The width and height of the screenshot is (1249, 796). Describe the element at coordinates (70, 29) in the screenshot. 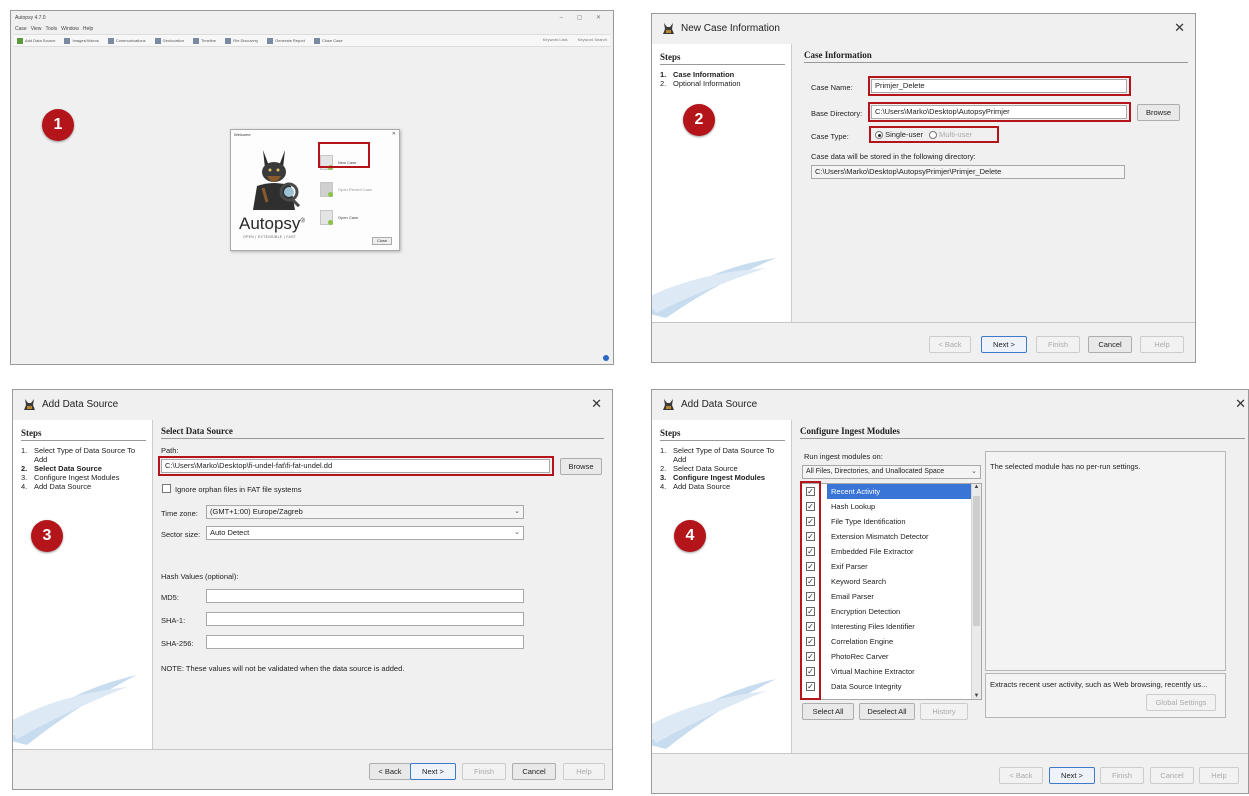

I see `menu-window: Window` at that location.